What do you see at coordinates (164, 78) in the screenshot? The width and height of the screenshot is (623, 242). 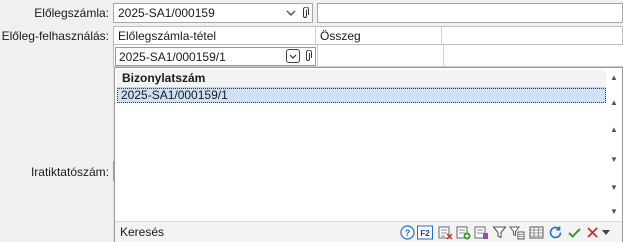 I see `lookup-column-title: Bizonylatszám` at bounding box center [164, 78].